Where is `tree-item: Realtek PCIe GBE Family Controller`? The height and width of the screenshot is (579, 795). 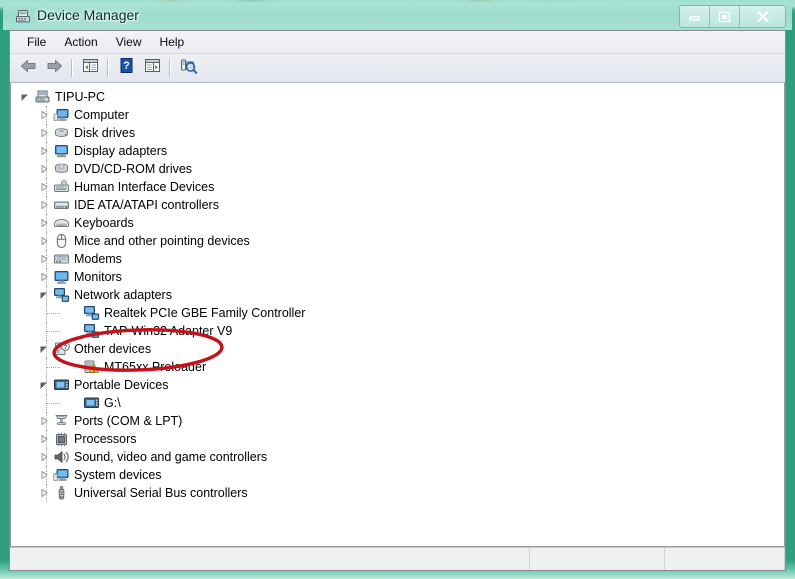 tree-item: Realtek PCIe GBE Family Controller is located at coordinates (397, 313).